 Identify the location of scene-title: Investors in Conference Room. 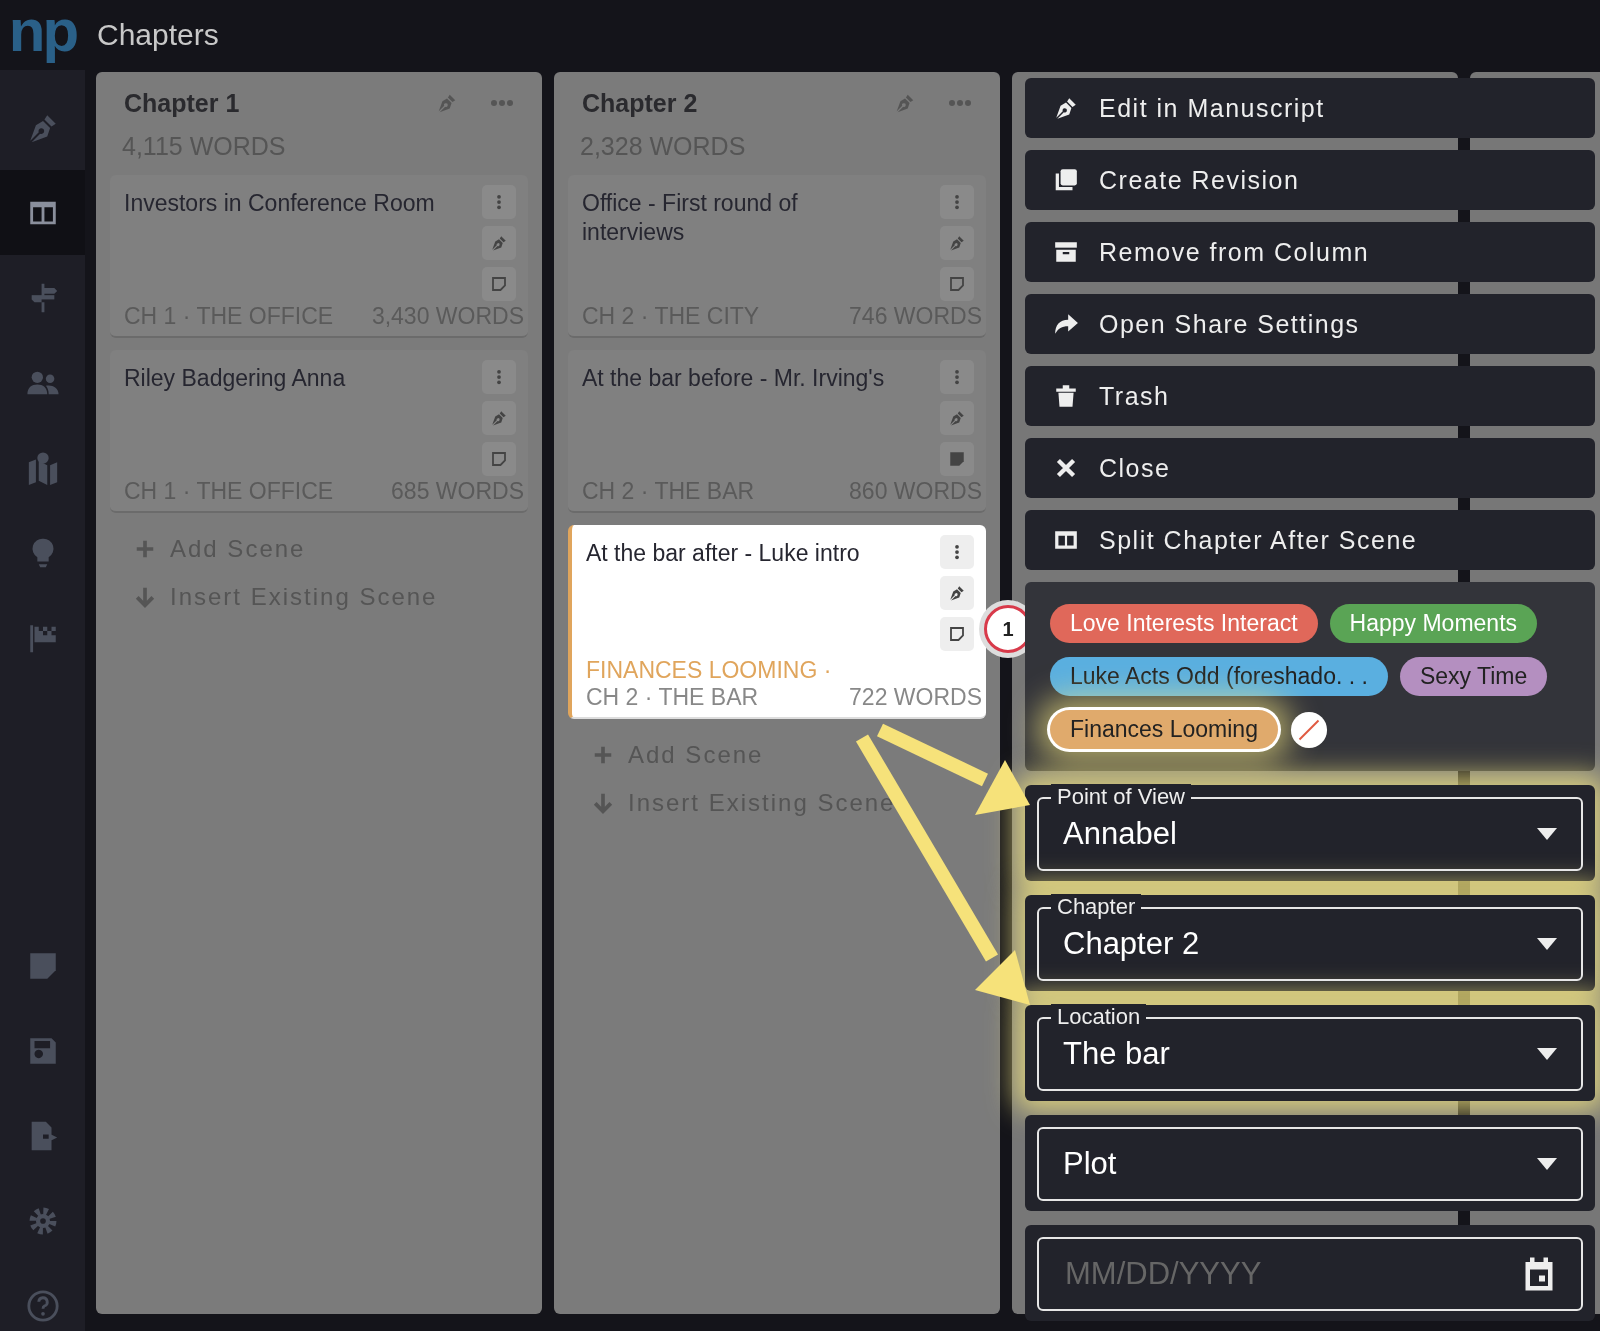
(280, 203).